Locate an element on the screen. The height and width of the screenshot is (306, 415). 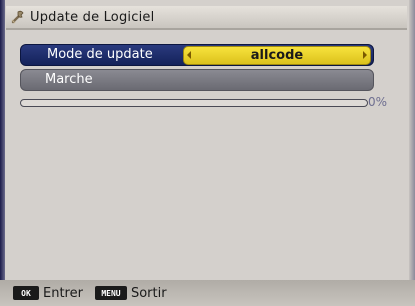
menu-item-start: Marche is located at coordinates (197, 80).